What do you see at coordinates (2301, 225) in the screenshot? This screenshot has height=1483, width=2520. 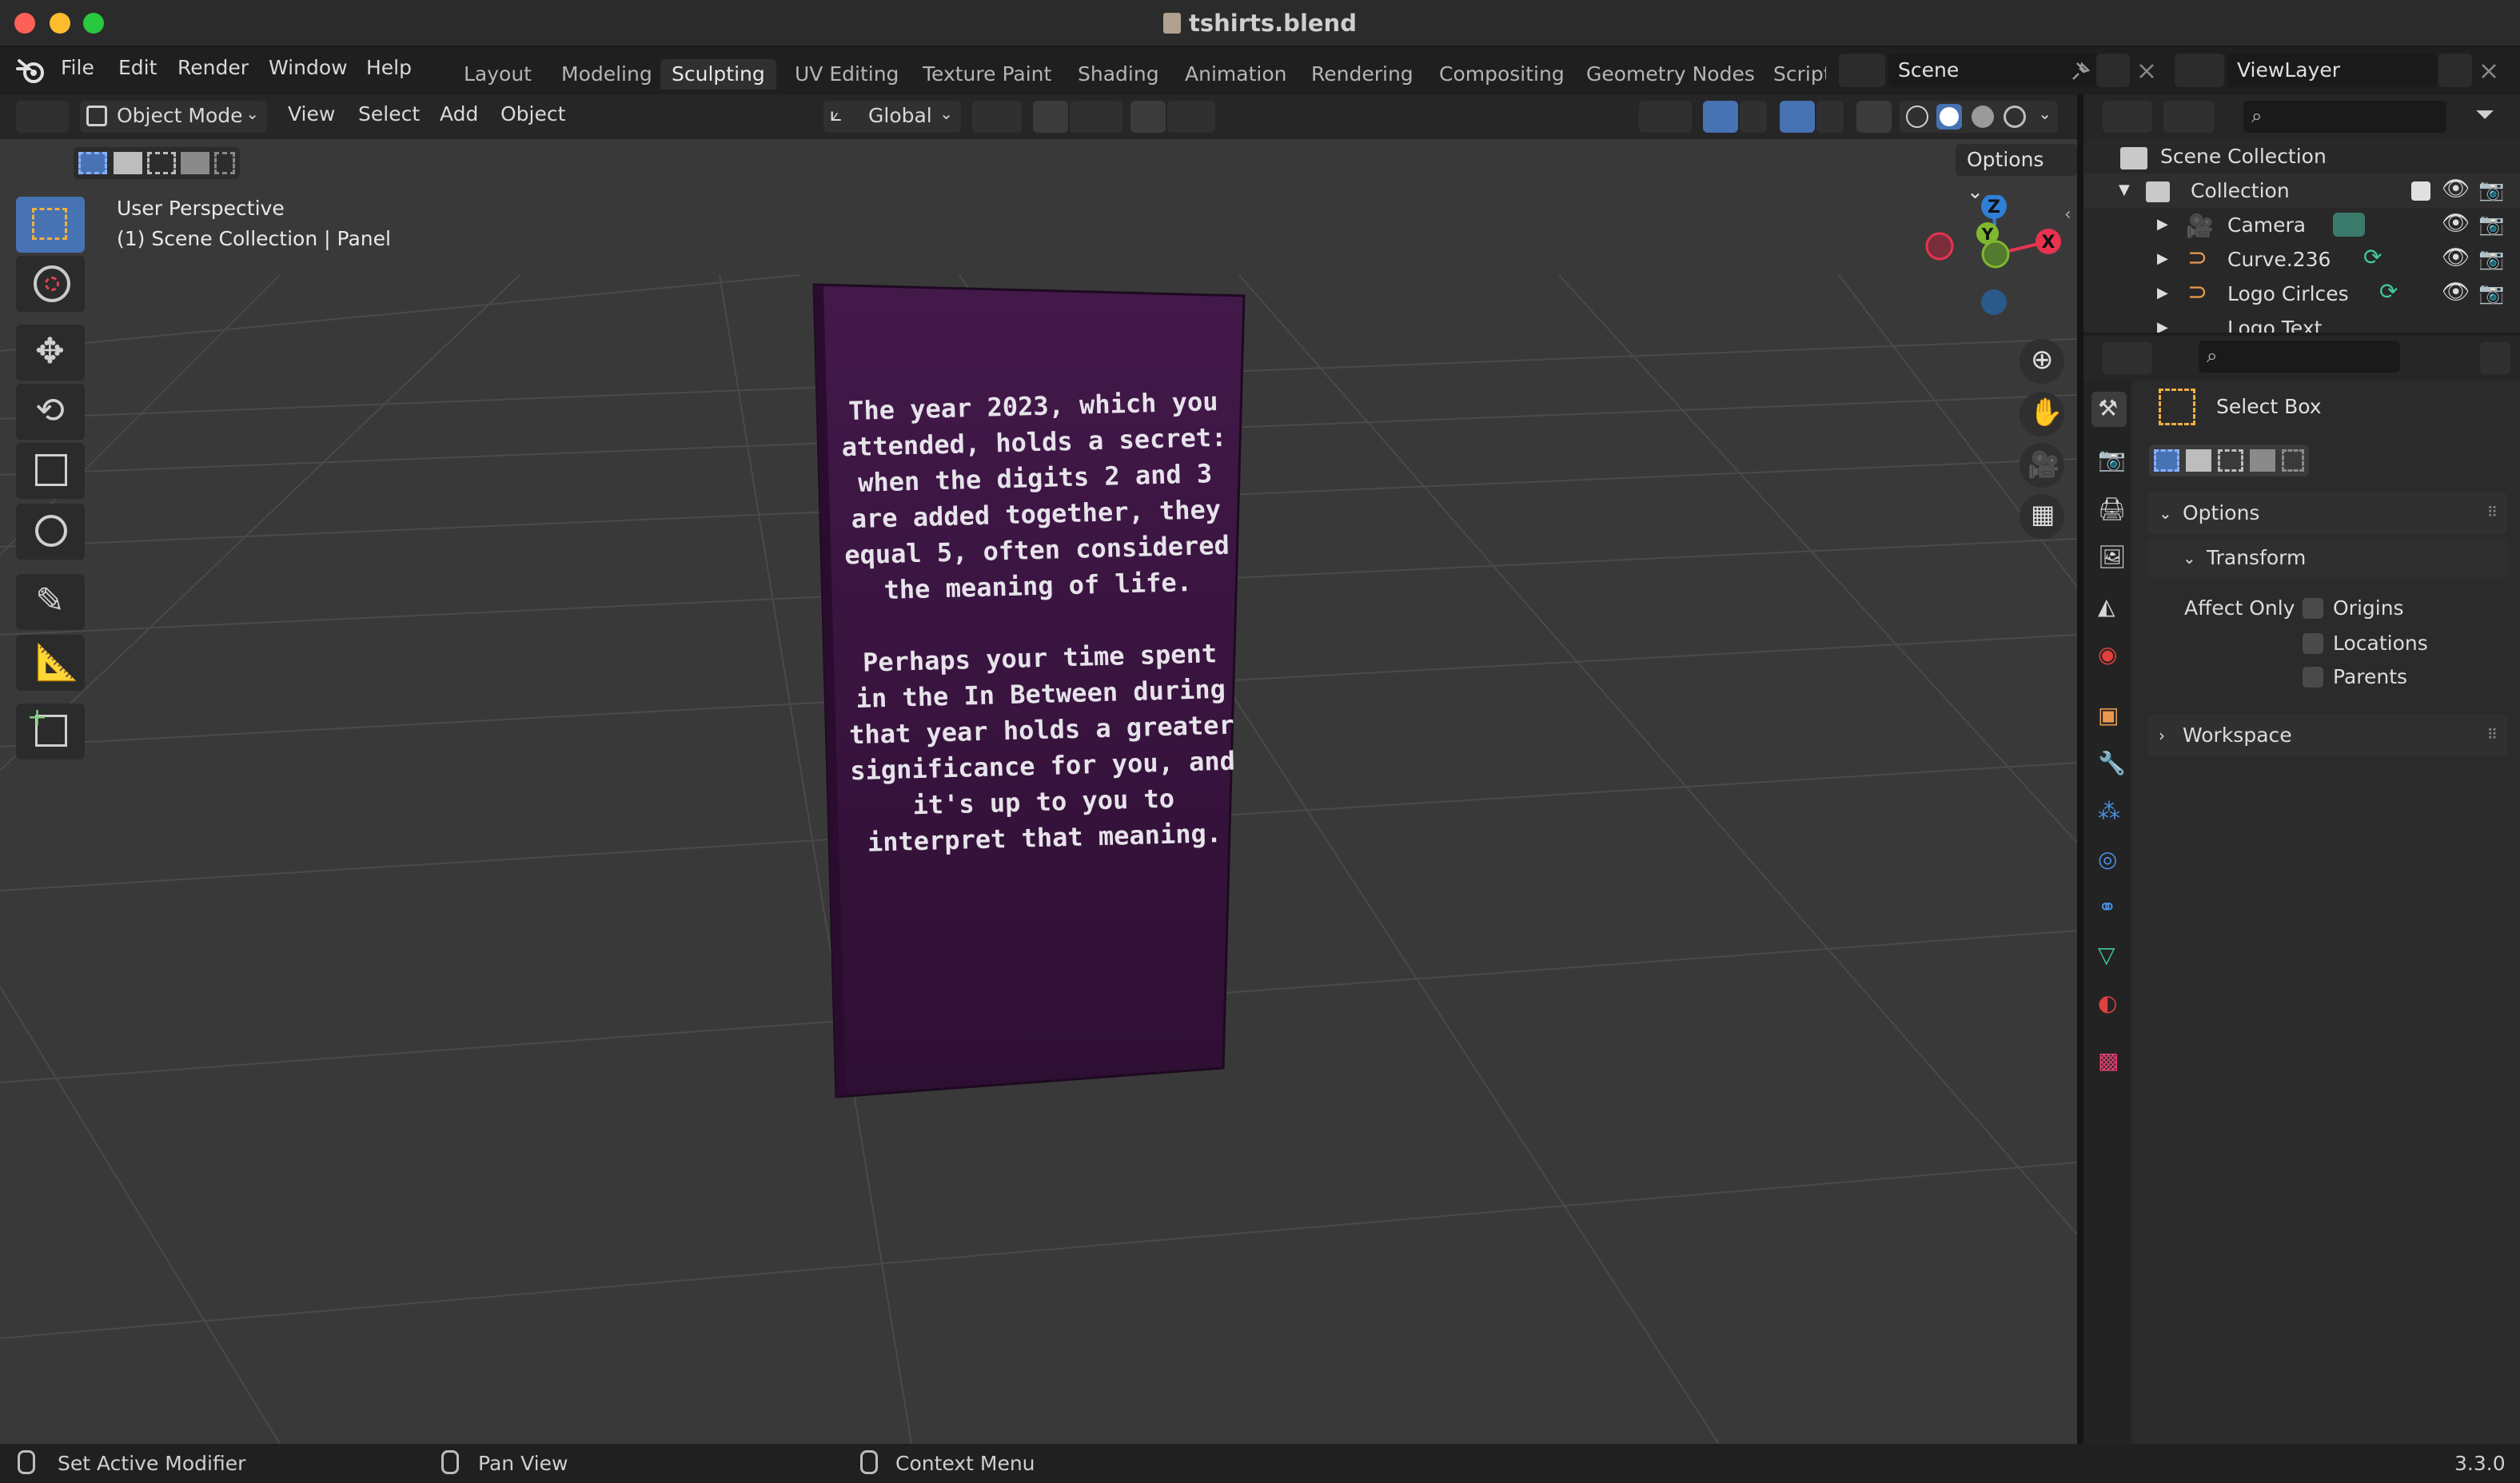 I see `outliner-row-camera: ▶ 🎥 Camera 👁 📷` at bounding box center [2301, 225].